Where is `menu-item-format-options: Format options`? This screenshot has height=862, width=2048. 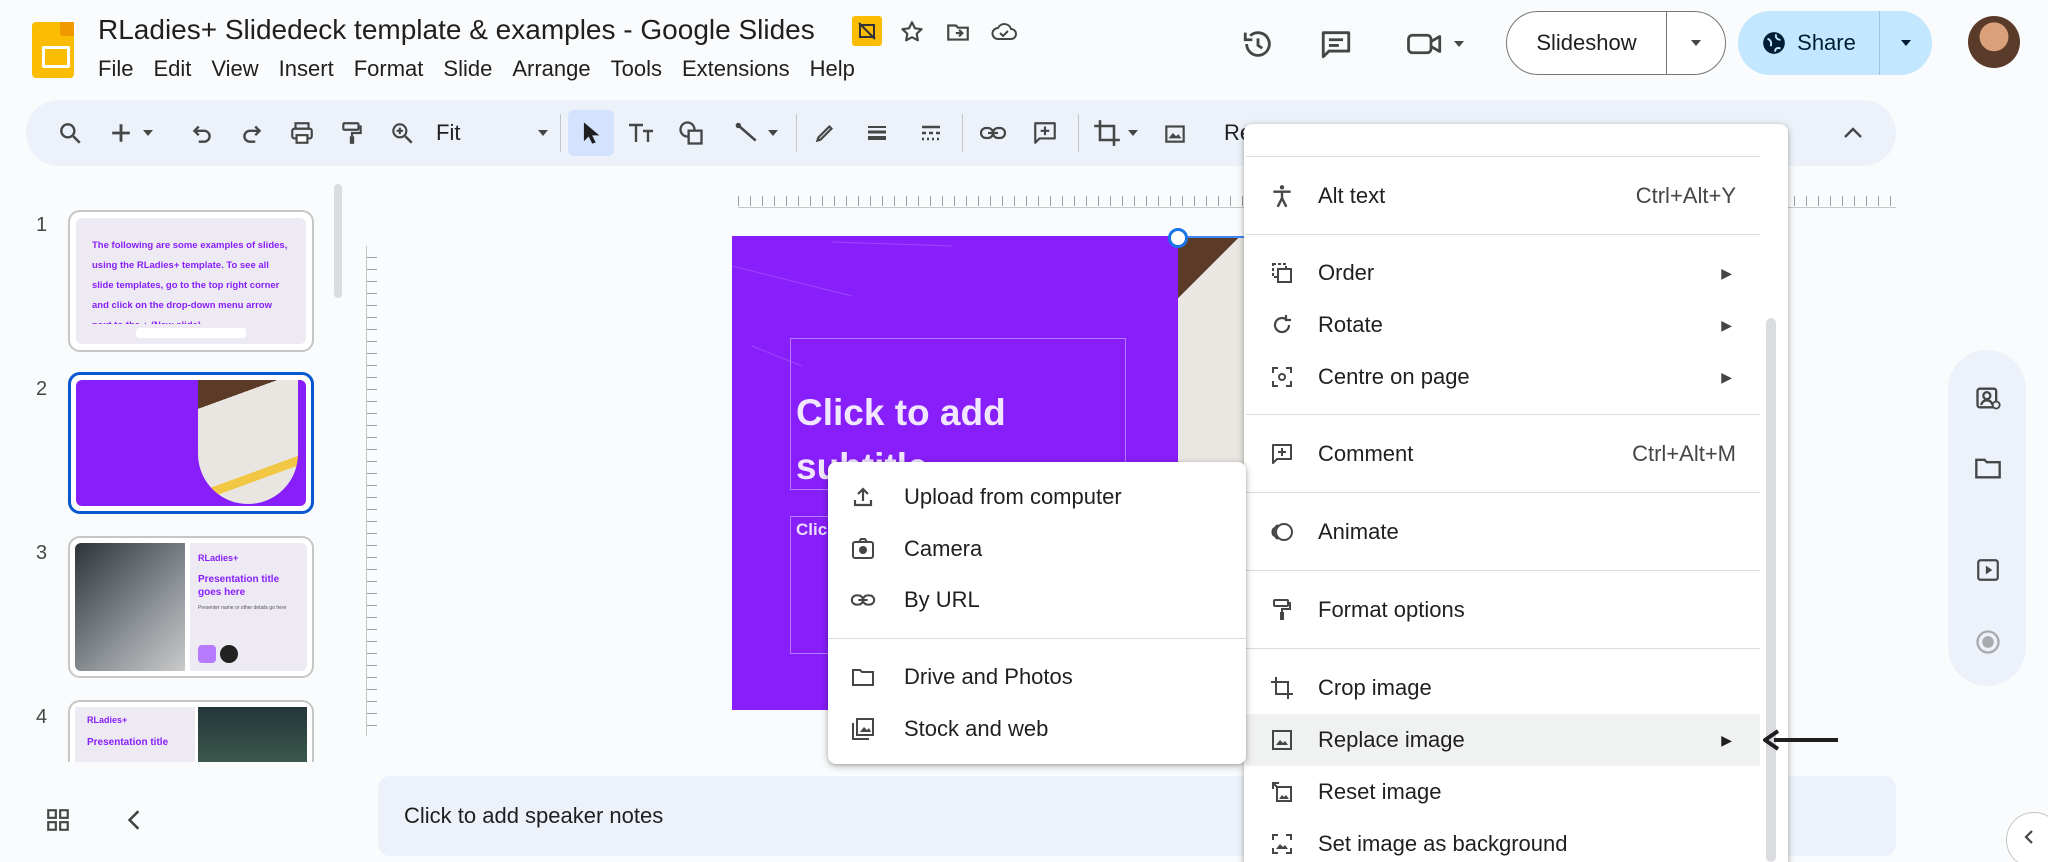
menu-item-format-options: Format options is located at coordinates (1503, 610).